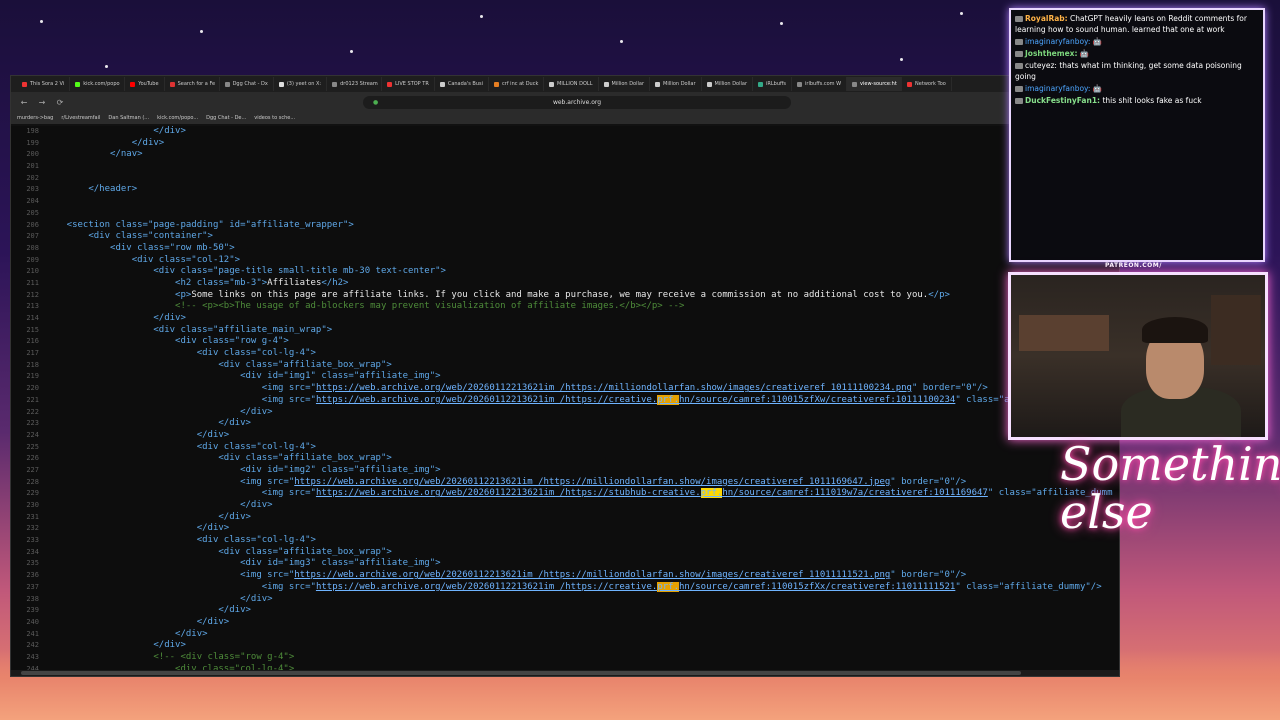 This screenshot has height=720, width=1280. What do you see at coordinates (196, 84) in the screenshot?
I see `tab-label: Search for a Fe` at bounding box center [196, 84].